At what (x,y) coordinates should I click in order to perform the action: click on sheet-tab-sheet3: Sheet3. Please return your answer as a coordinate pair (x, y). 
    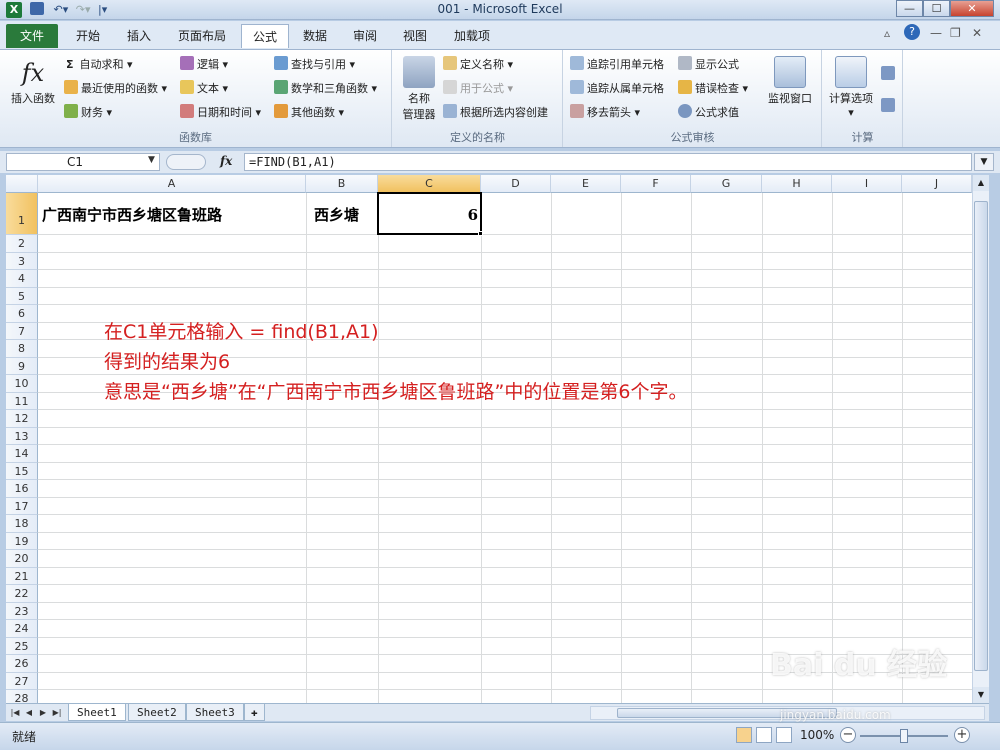
    Looking at the image, I should click on (215, 712).